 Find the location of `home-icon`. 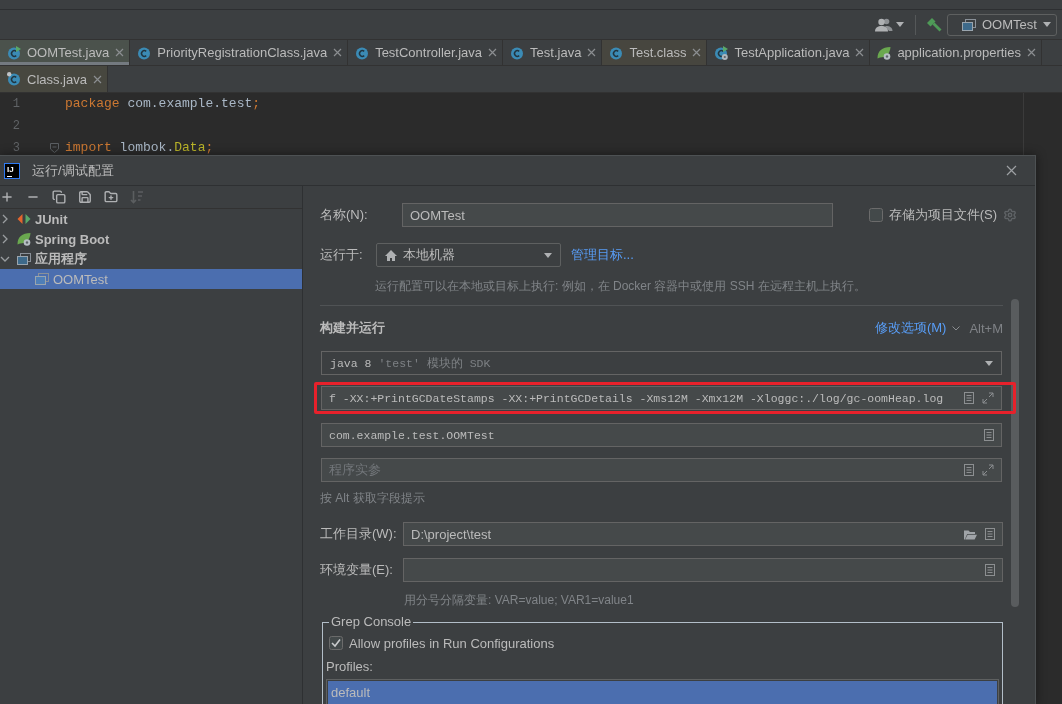

home-icon is located at coordinates (391, 255).